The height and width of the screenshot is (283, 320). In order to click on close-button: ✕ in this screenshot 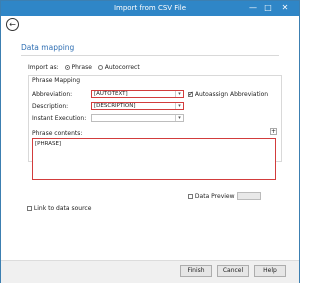, I will do `click(285, 8)`.